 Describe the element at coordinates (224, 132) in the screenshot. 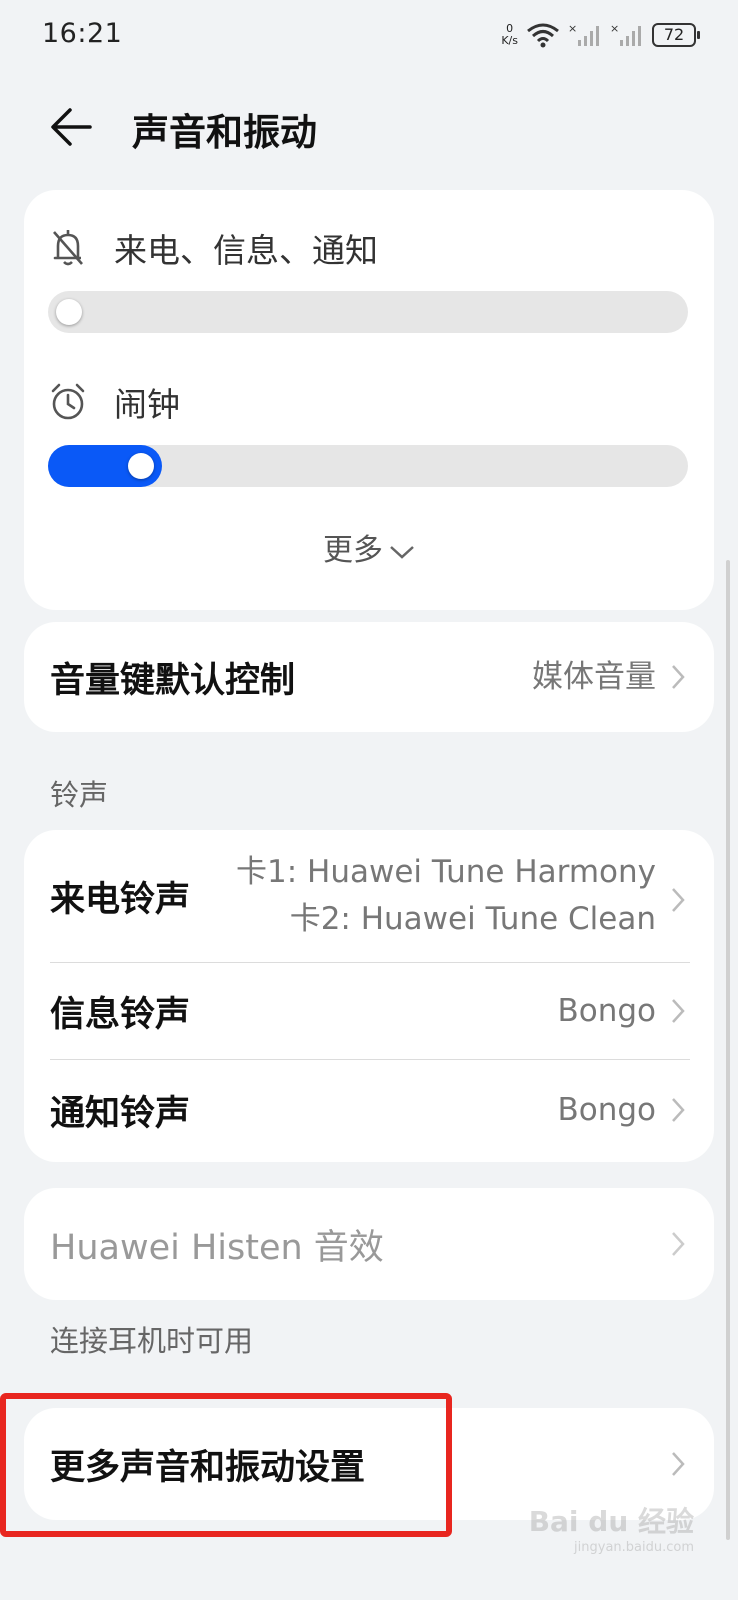

I see `page-title: 声音和振动` at that location.